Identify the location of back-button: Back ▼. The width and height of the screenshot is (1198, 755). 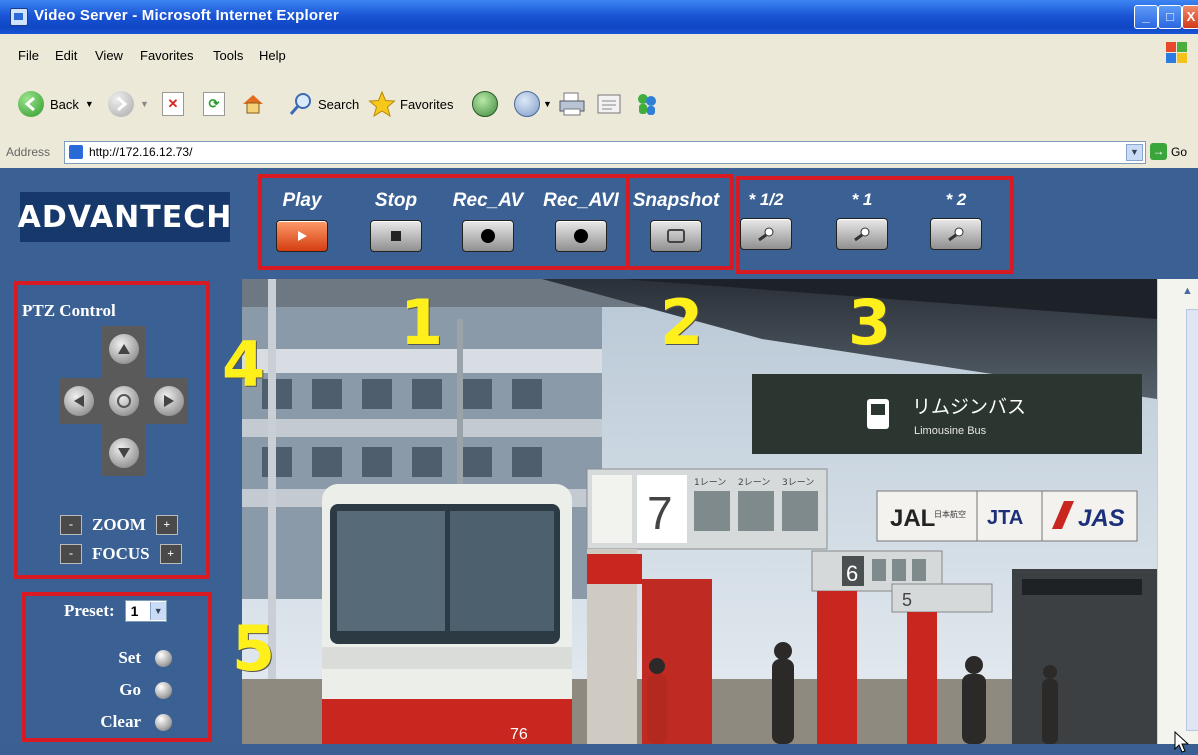
(56, 104).